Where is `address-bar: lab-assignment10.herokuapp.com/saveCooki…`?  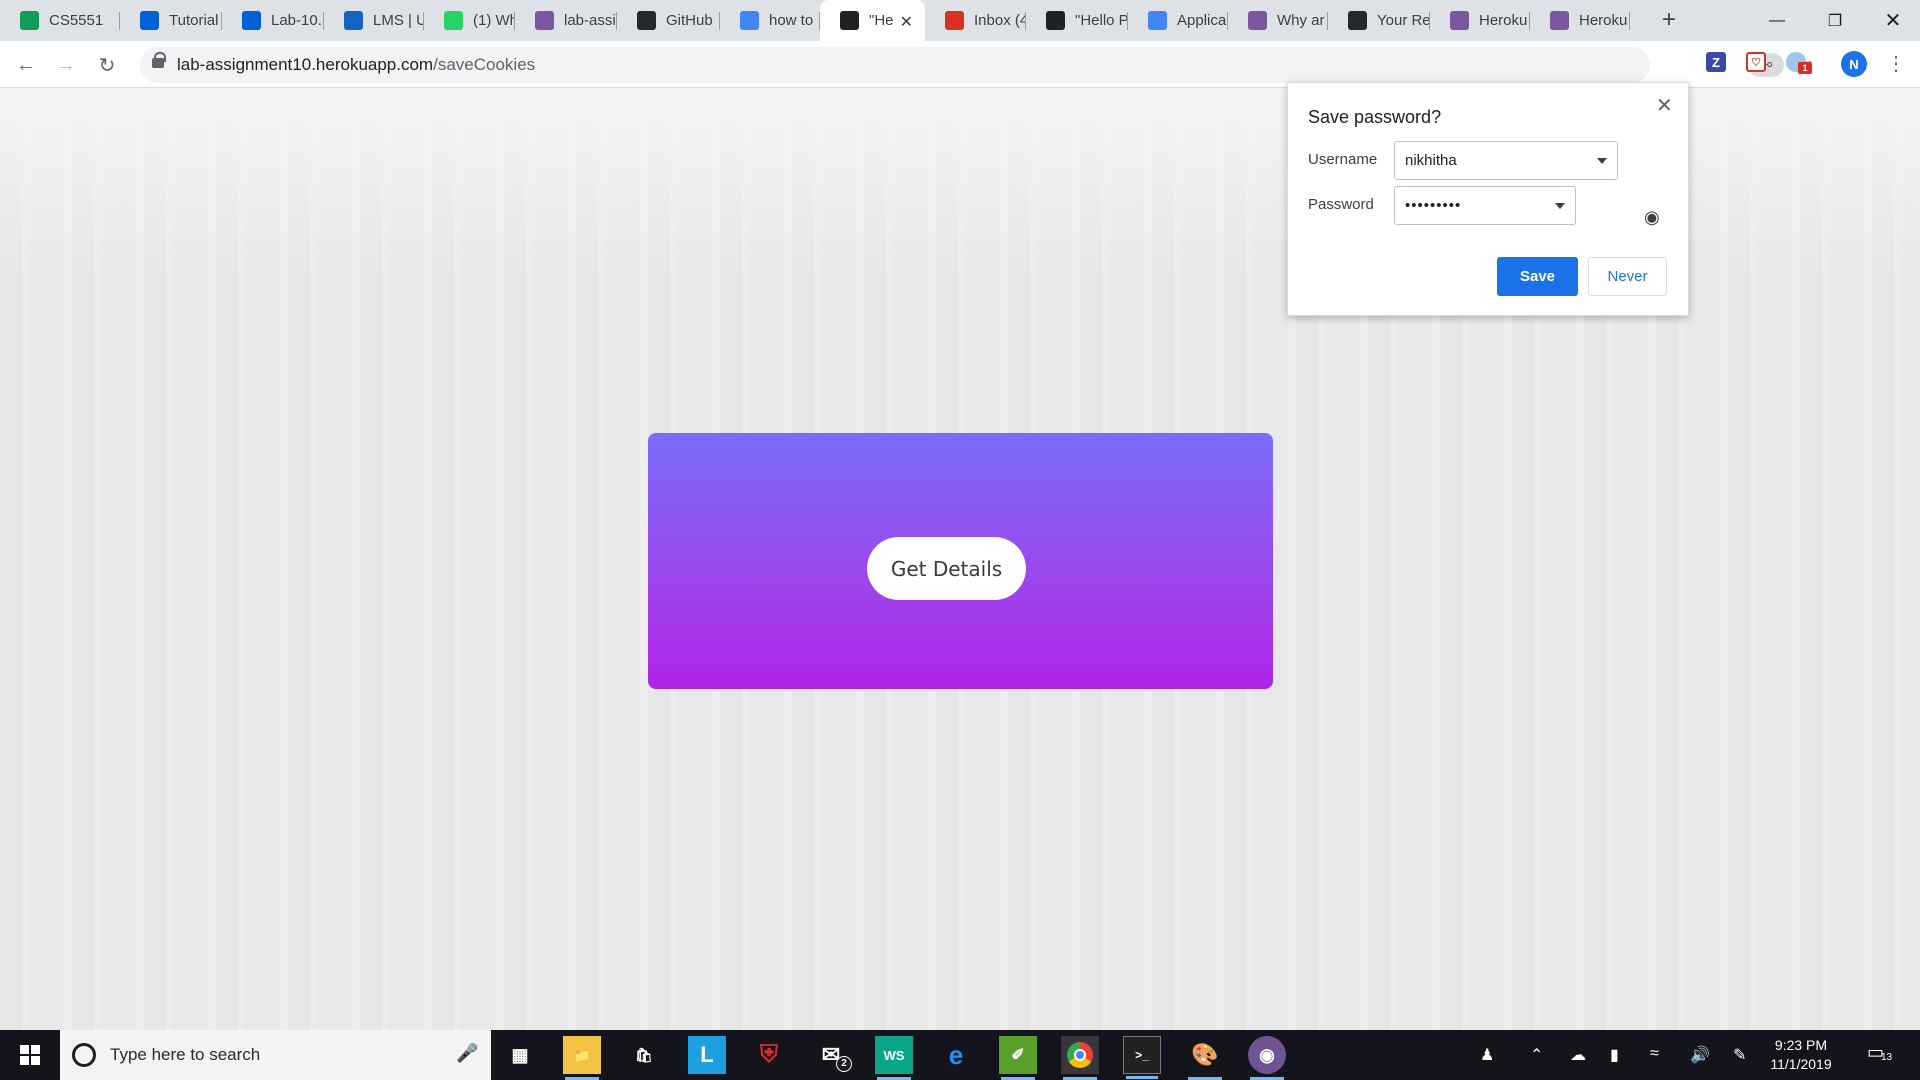 address-bar: lab-assignment10.herokuapp.com/saveCooki… is located at coordinates (976, 65).